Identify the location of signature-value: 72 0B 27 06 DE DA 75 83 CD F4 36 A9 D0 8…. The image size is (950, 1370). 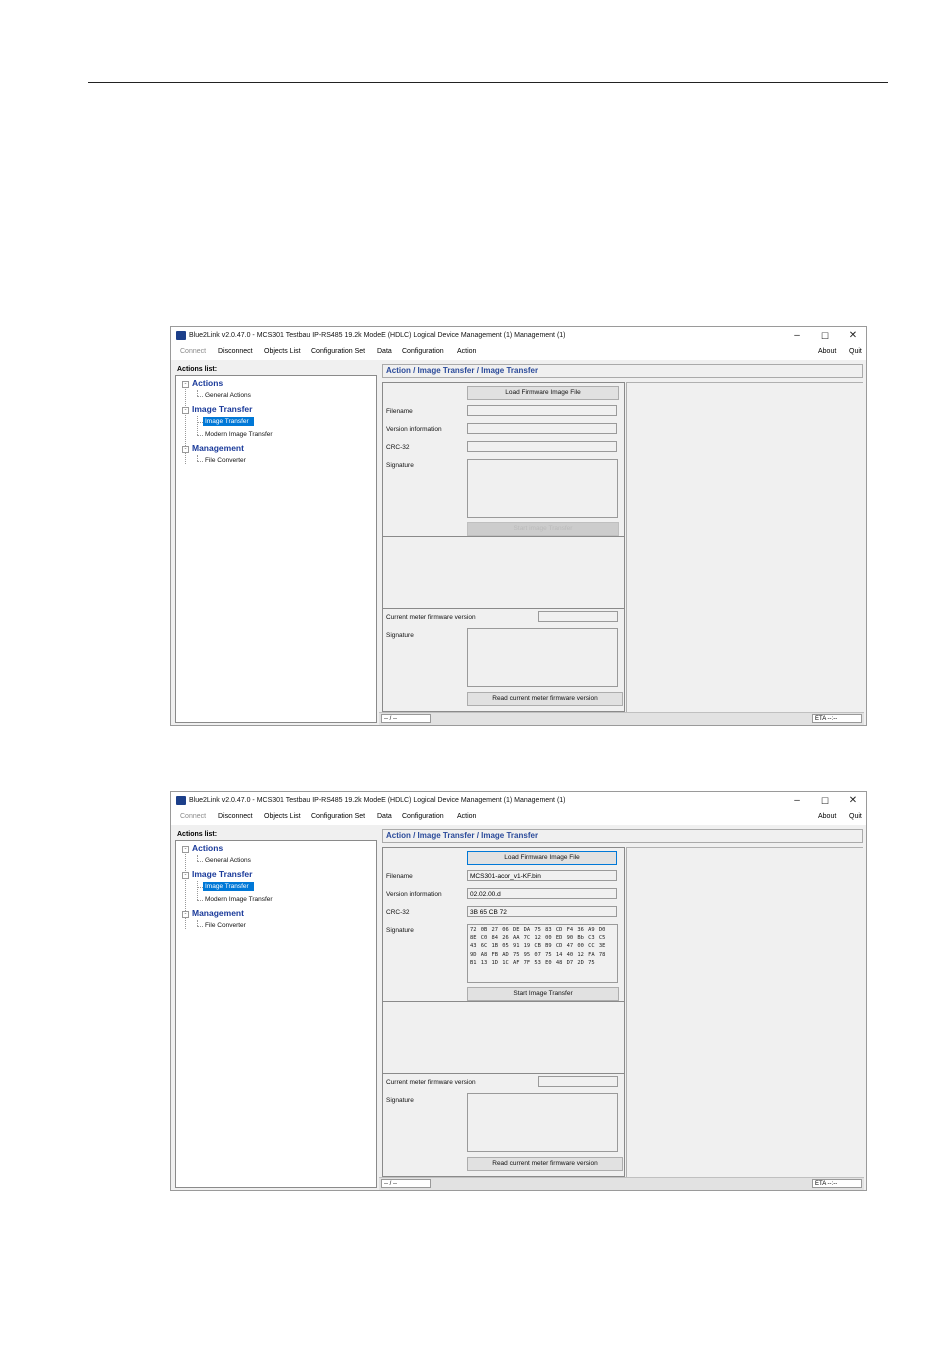
(540, 946).